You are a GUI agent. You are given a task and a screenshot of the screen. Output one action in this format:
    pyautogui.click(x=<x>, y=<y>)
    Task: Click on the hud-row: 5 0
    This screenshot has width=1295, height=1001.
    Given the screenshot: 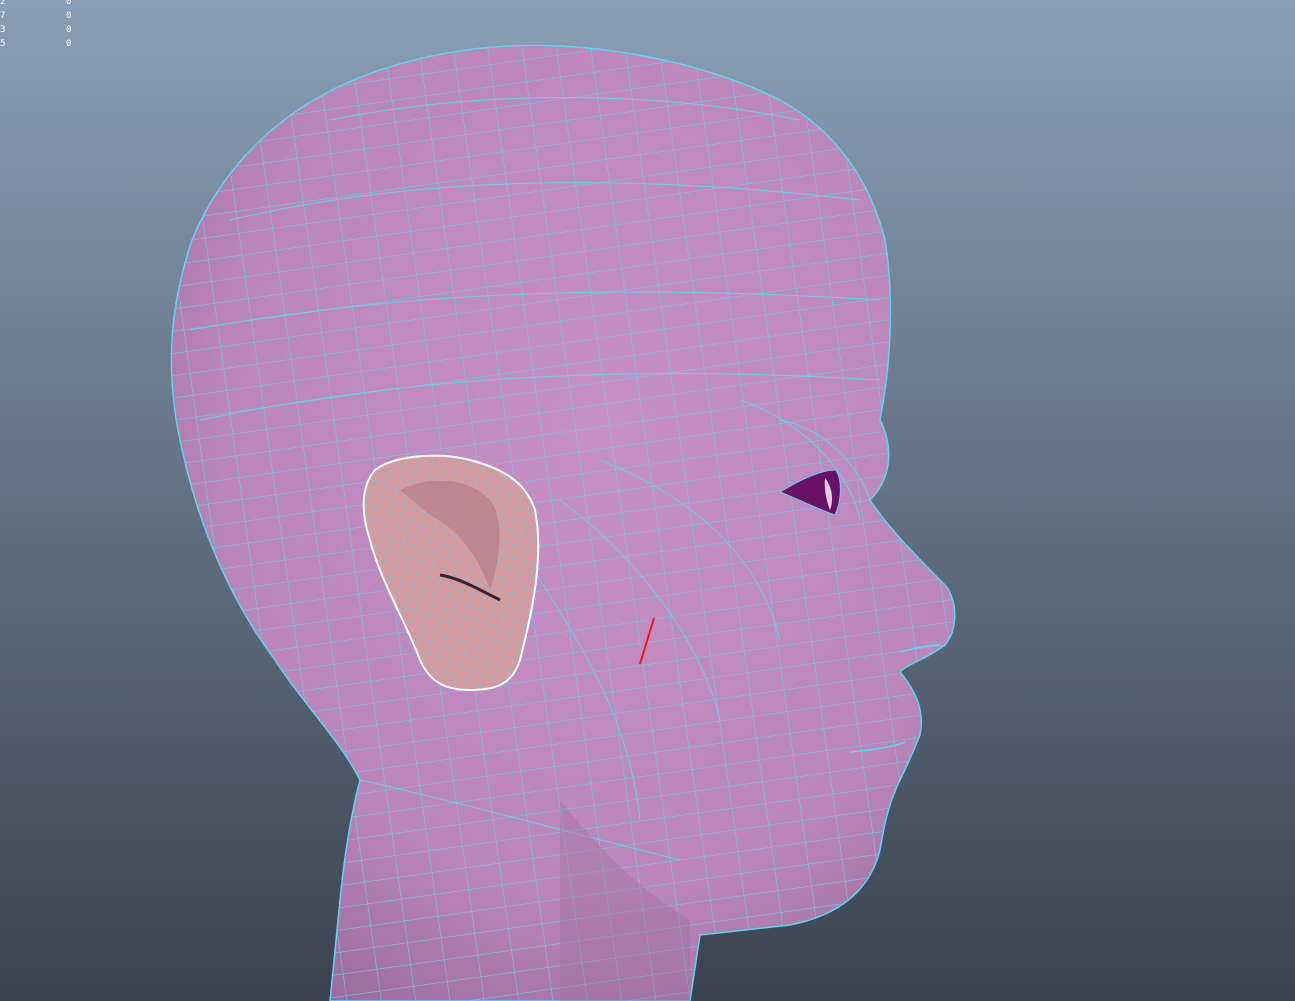 What is the action you would take?
    pyautogui.click(x=45, y=44)
    